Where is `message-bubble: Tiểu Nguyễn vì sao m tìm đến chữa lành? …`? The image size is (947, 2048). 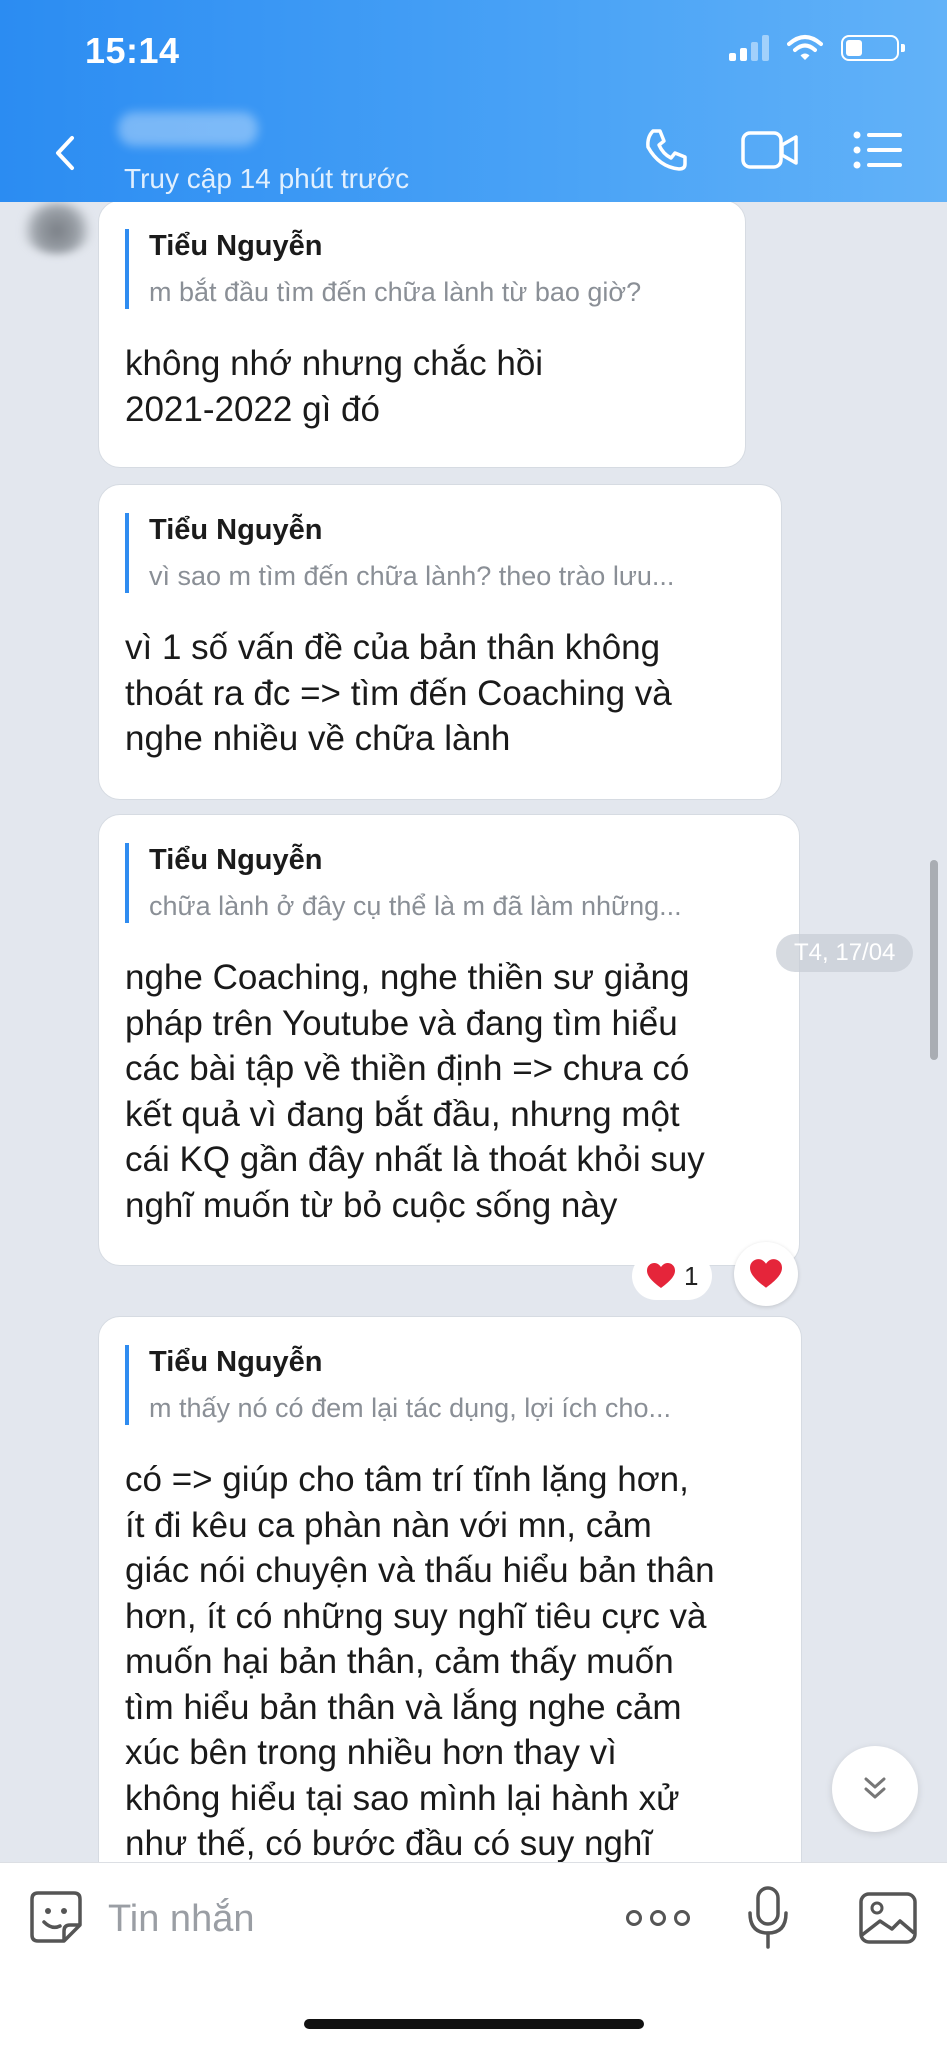 message-bubble: Tiểu Nguyễn vì sao m tìm đến chữa lành? … is located at coordinates (440, 642).